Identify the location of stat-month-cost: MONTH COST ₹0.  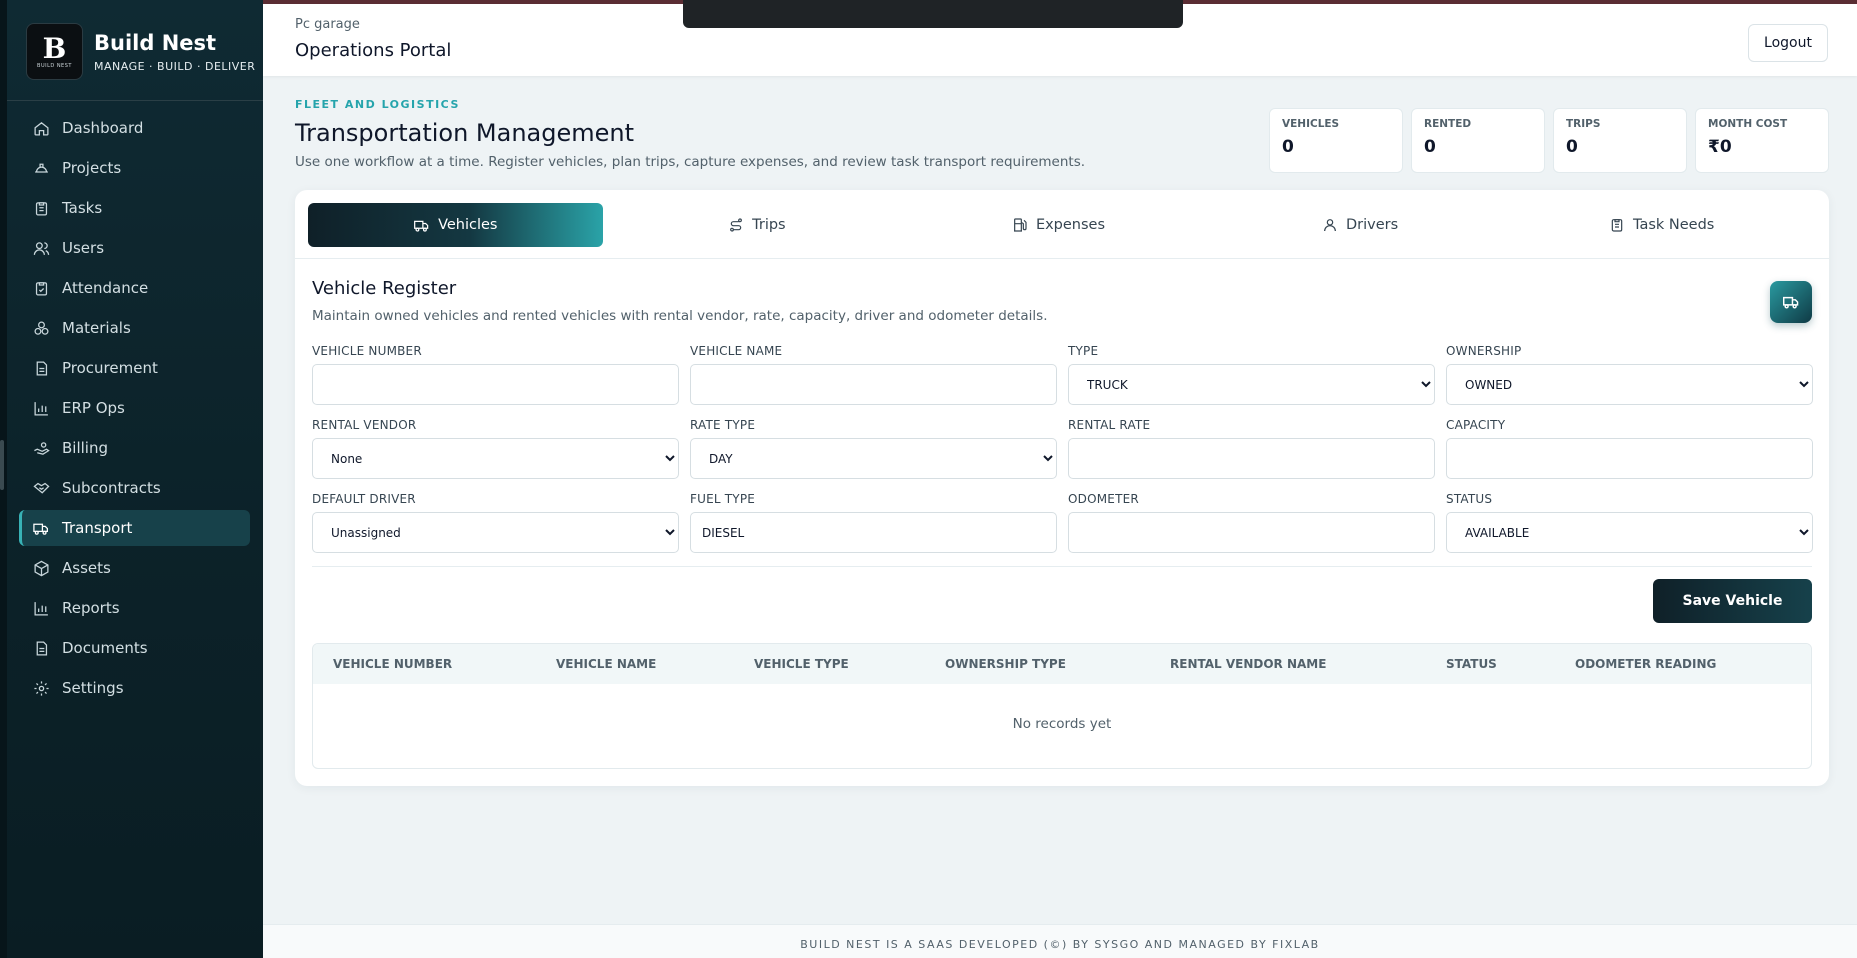
(1762, 140).